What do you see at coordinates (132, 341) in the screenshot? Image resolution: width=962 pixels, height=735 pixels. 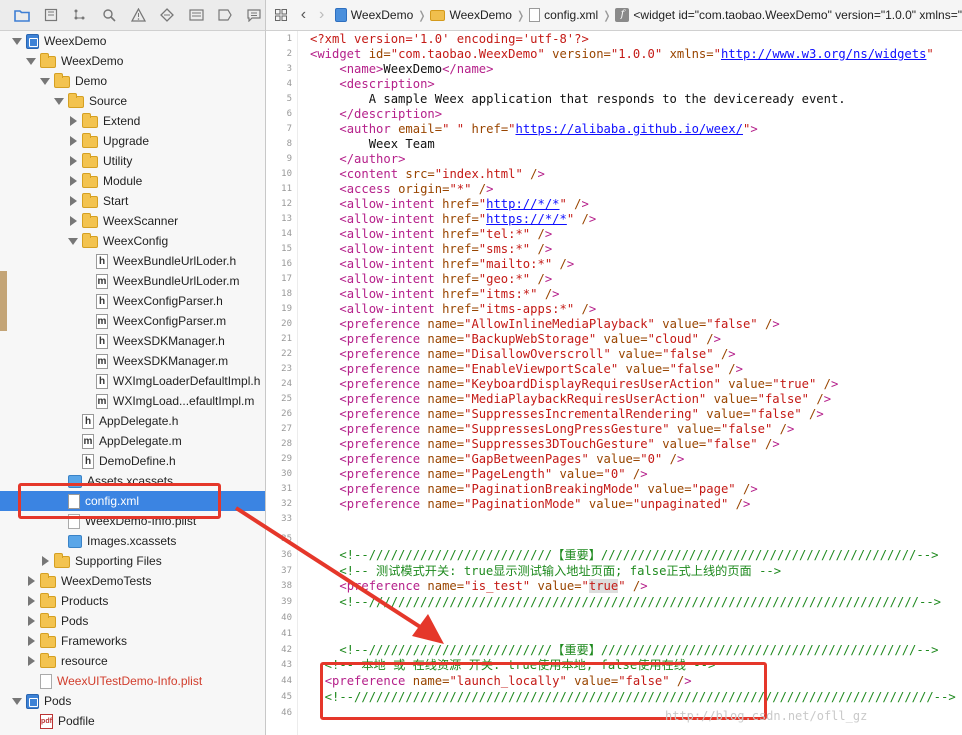 I see `tree-item: WeexSDKManager.h` at bounding box center [132, 341].